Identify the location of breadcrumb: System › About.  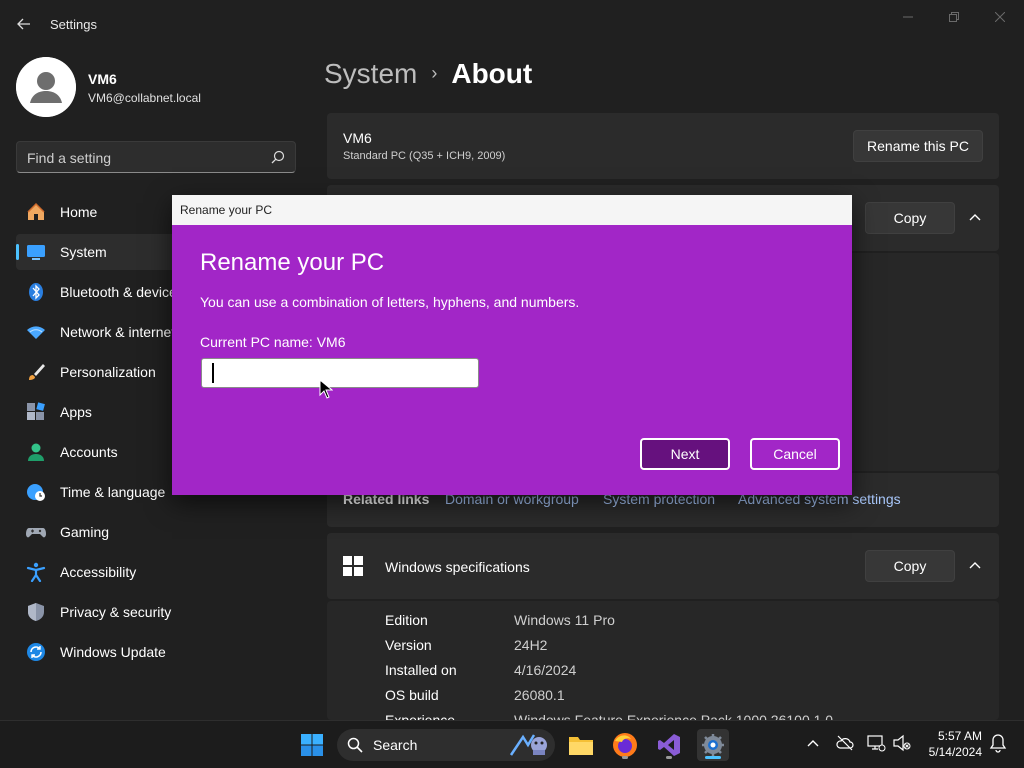
(428, 74).